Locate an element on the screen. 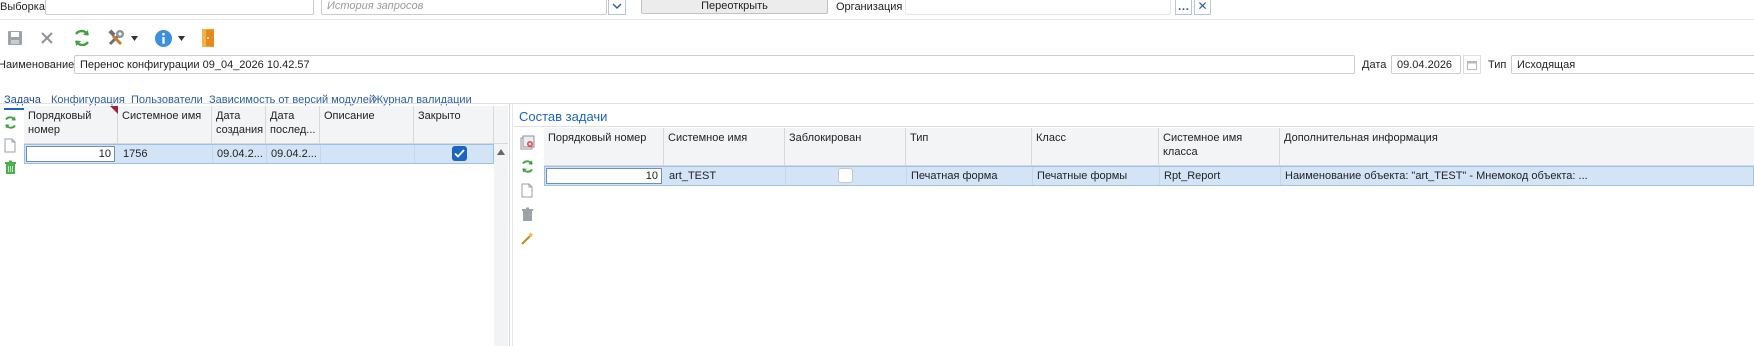  description-cell is located at coordinates (368, 154).